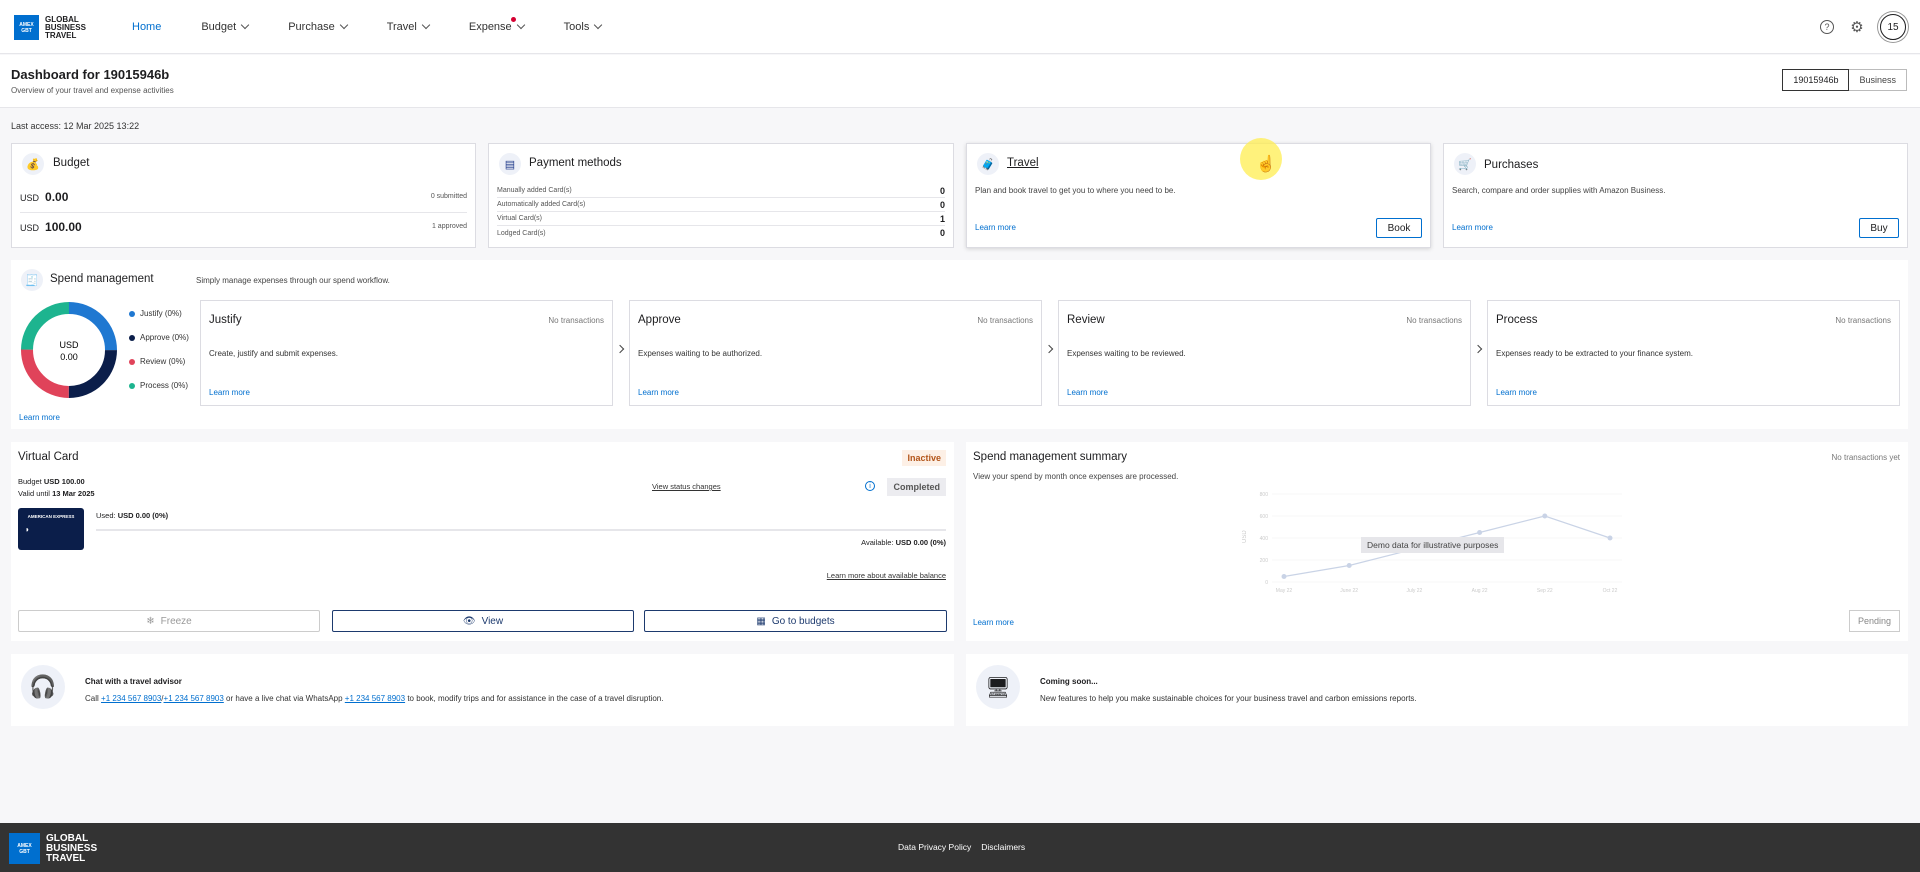 Image resolution: width=1920 pixels, height=872 pixels. What do you see at coordinates (48, 457) in the screenshot?
I see `virtual-card-title: Virtual Card` at bounding box center [48, 457].